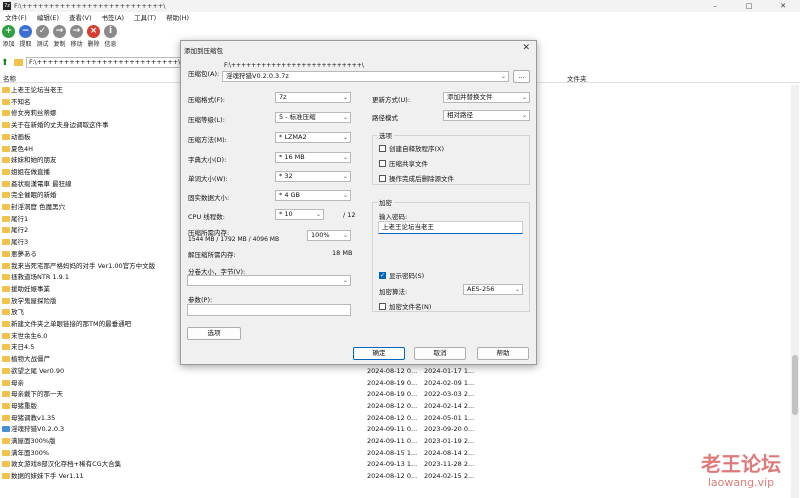 This screenshot has width=800, height=498. What do you see at coordinates (382, 275) in the screenshot?
I see `show-password-checkbox-box: ✓` at bounding box center [382, 275].